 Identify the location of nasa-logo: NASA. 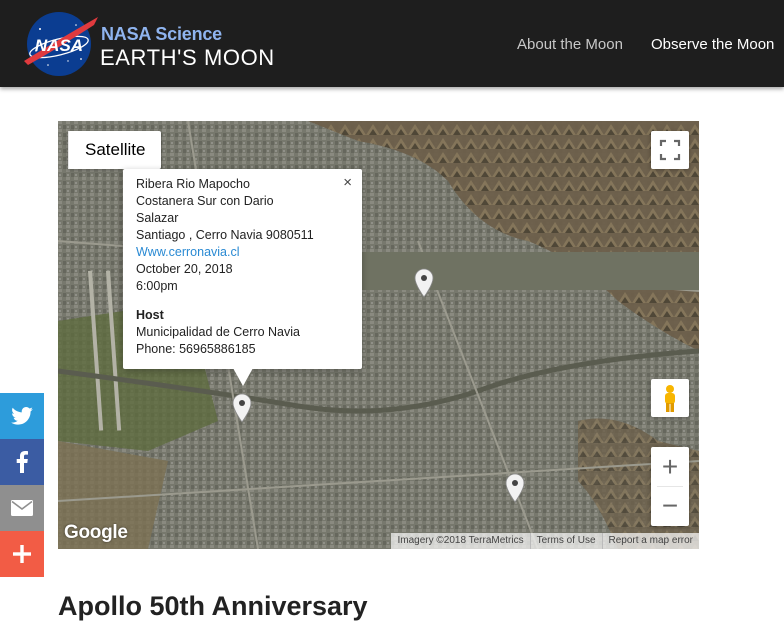
(59, 44).